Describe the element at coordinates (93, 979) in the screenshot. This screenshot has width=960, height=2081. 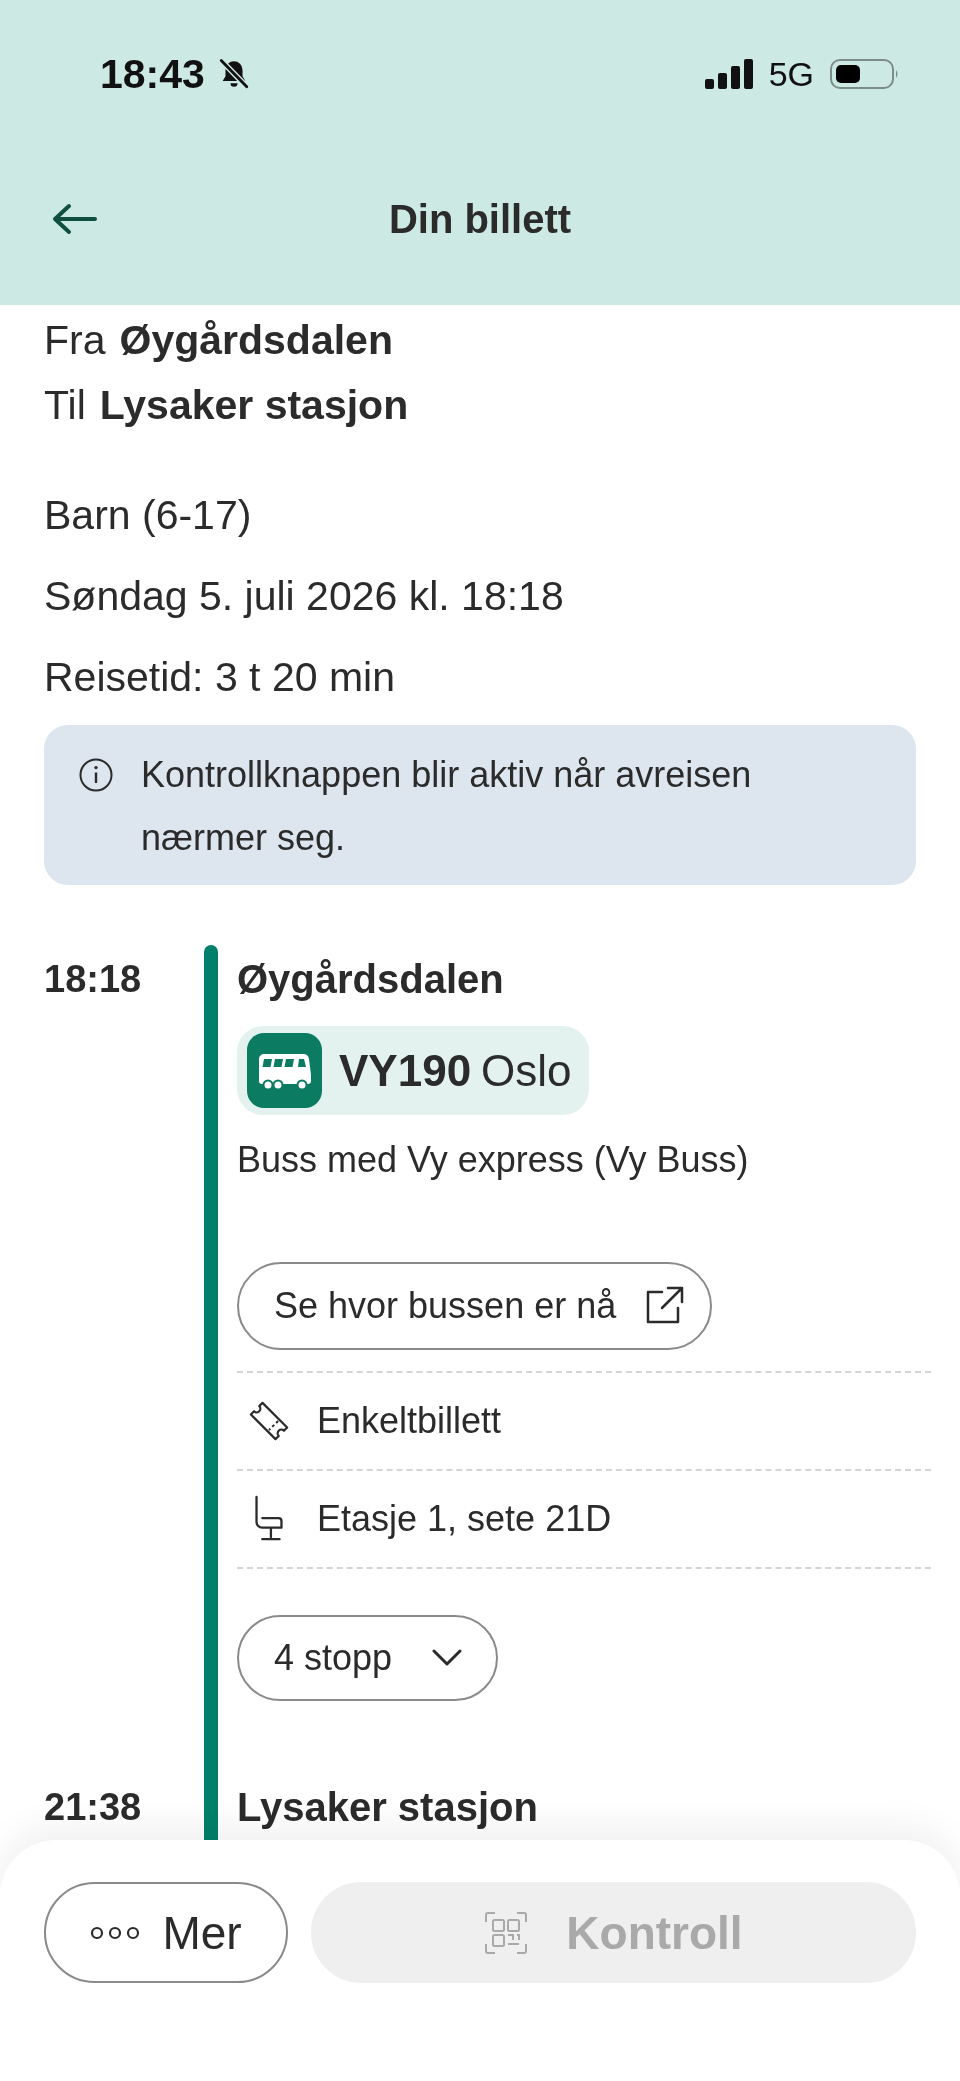
I see `departure-time: 18:18` at that location.